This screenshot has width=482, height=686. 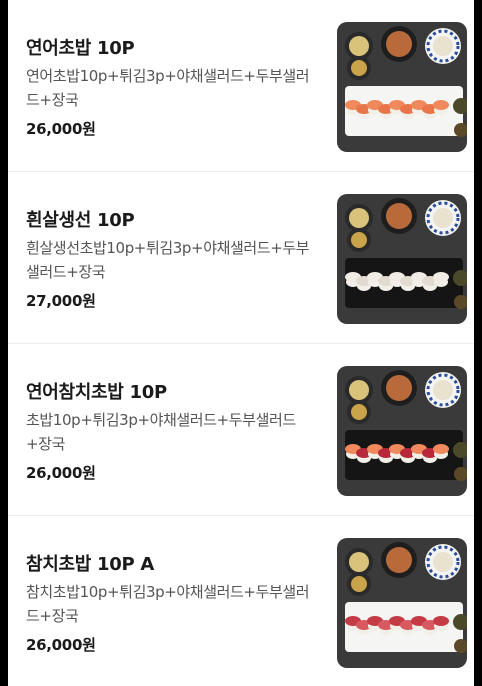 I want to click on menu-item-name: 연어참치초밥 10P, so click(x=96, y=392).